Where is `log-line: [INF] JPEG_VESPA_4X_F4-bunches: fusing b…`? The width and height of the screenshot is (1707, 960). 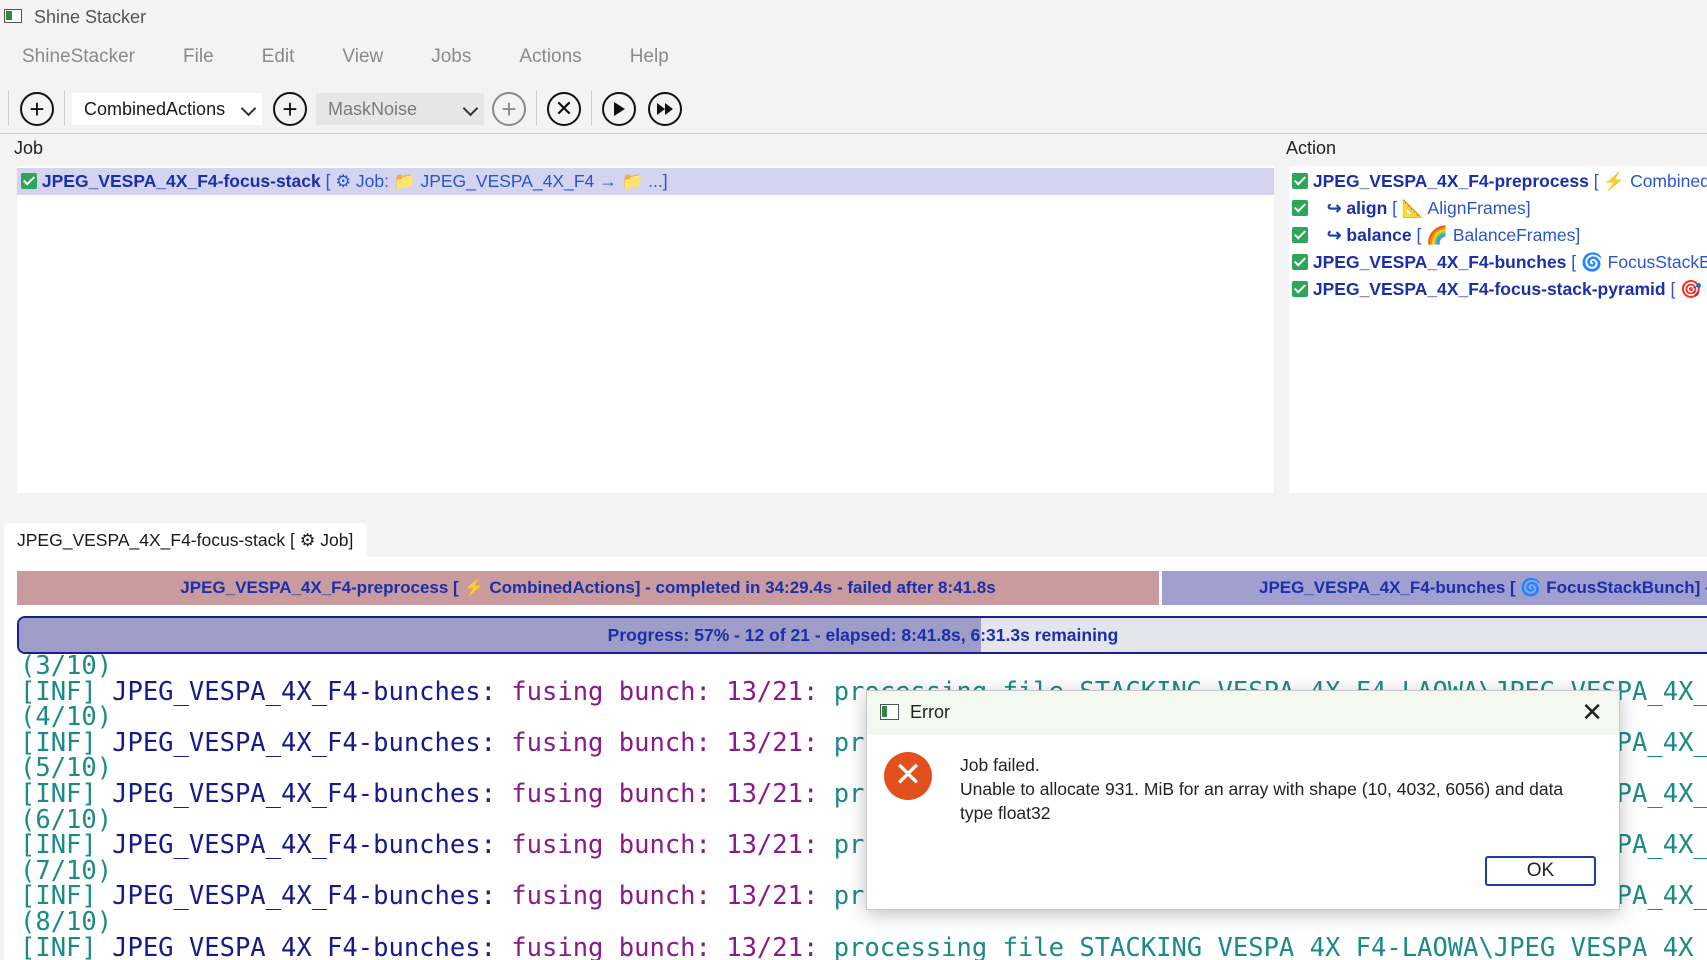
log-line: [INF] JPEG_VESPA_4X_F4-bunches: fusing b… is located at coordinates (863, 946).